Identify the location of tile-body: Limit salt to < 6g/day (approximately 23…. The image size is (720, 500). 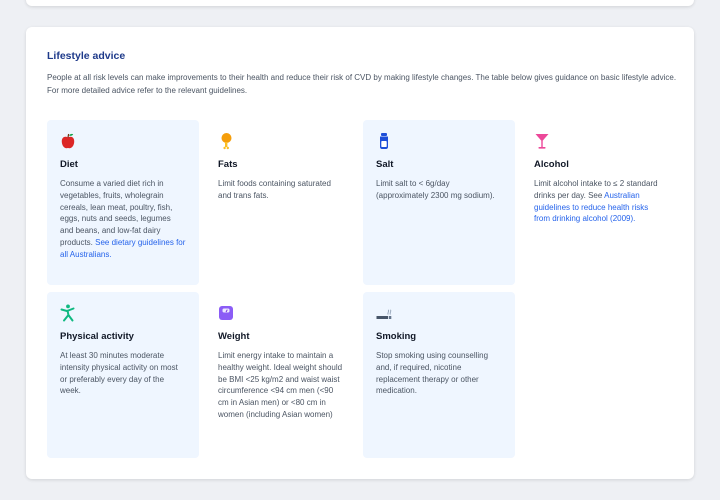
(435, 189).